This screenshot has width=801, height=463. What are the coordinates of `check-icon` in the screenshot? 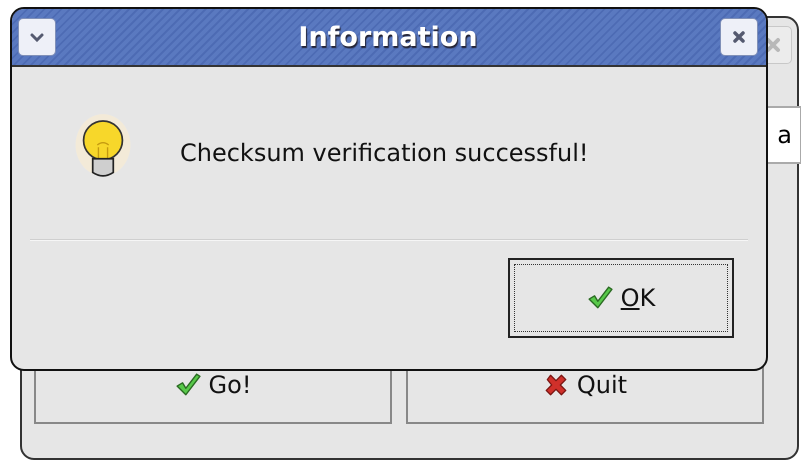 It's located at (599, 298).